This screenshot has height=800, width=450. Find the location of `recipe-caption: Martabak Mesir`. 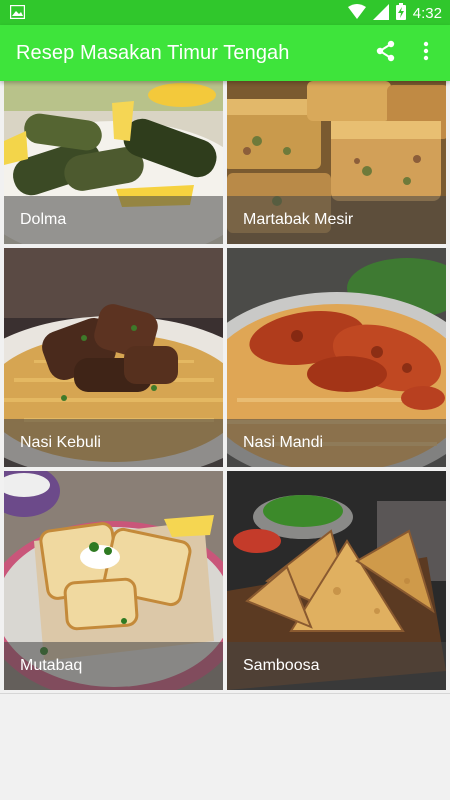

recipe-caption: Martabak Mesir is located at coordinates (336, 220).